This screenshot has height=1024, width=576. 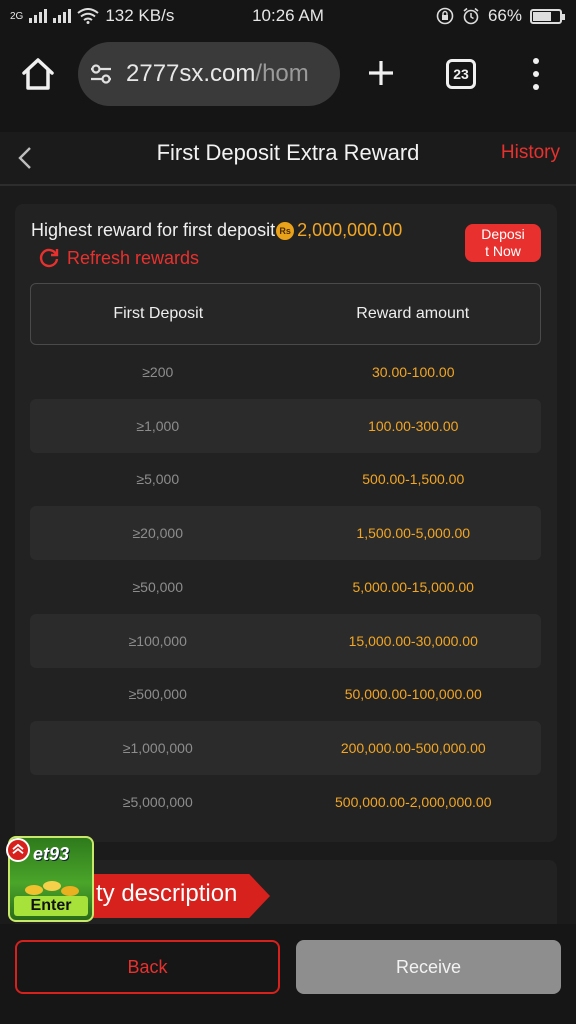 What do you see at coordinates (285, 425) in the screenshot?
I see `table-row: ≥1,000 100.00-300.00` at bounding box center [285, 425].